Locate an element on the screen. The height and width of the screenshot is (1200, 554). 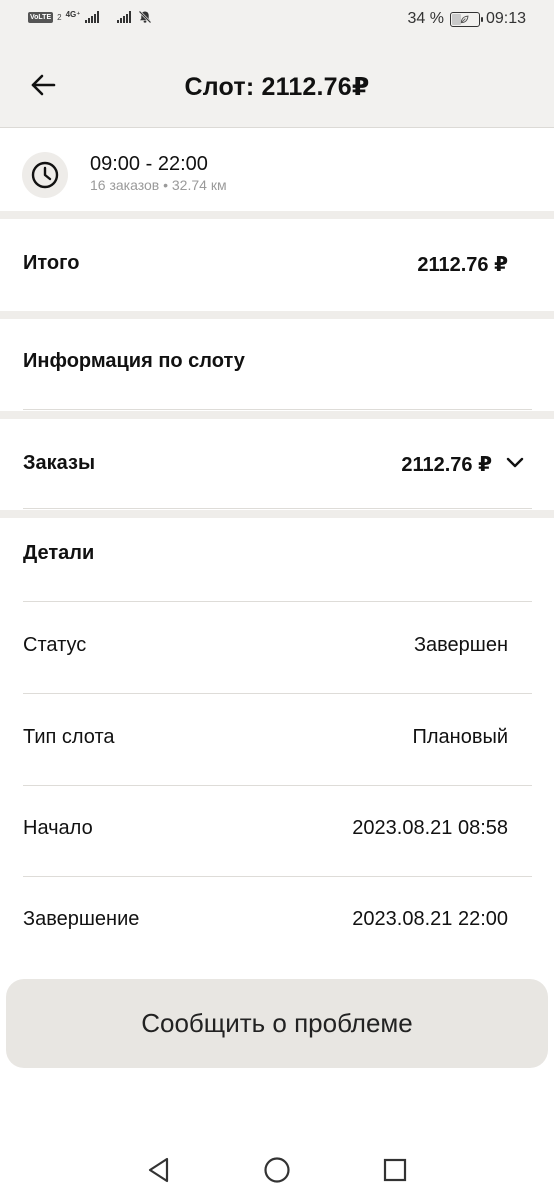
battery-percent: 34 % is located at coordinates (425, 18).